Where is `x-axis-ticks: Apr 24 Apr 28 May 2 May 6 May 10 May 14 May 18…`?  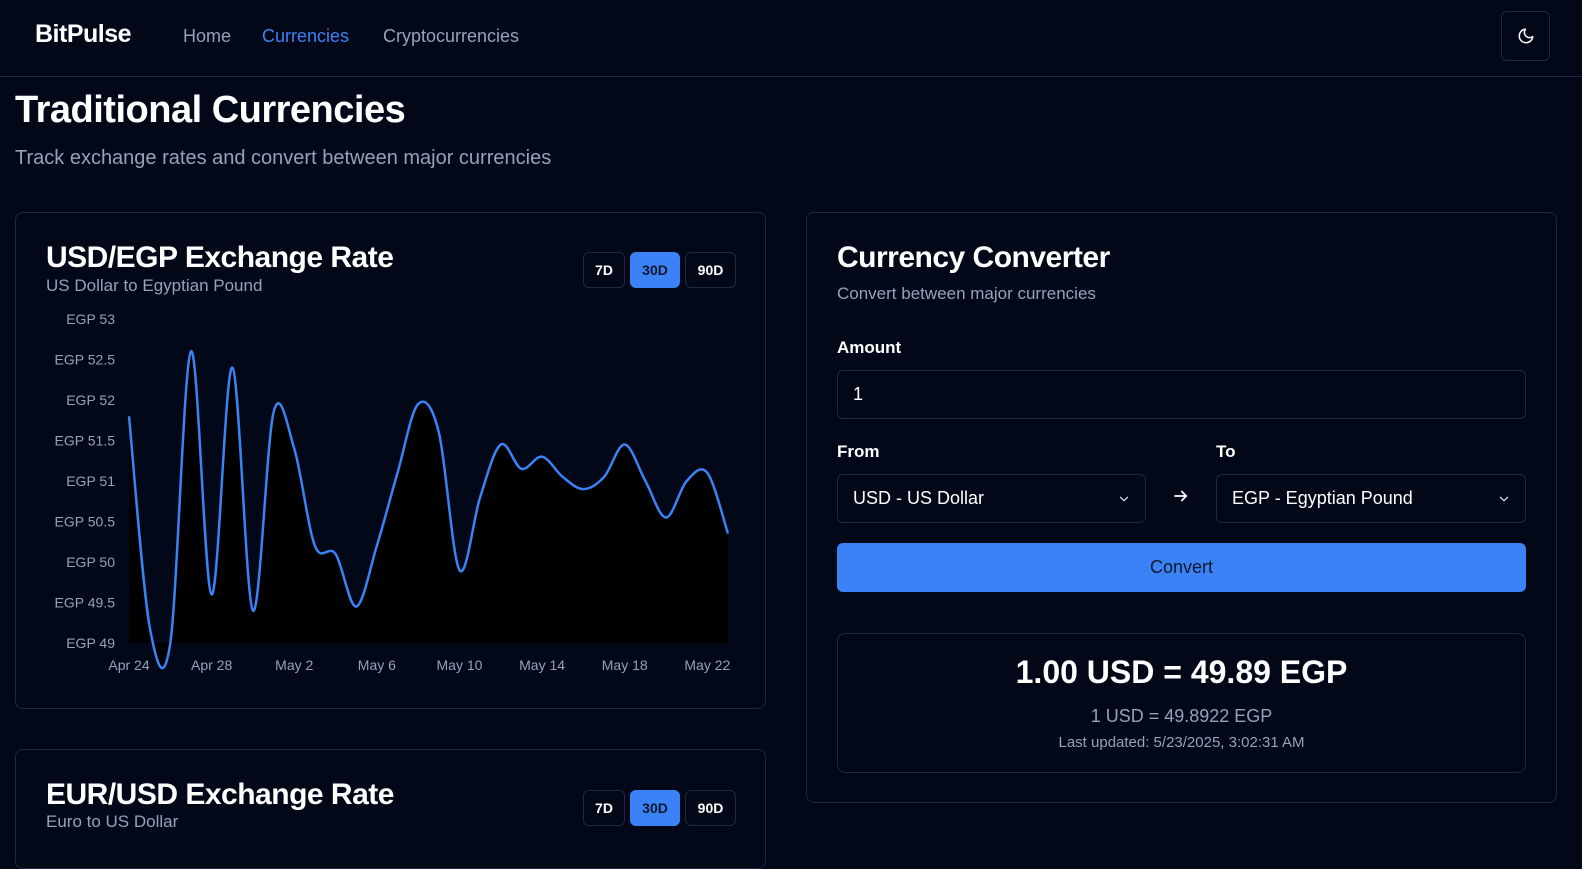 x-axis-ticks: Apr 24 Apr 28 May 2 May 6 May 10 May 14 May 18… is located at coordinates (419, 665).